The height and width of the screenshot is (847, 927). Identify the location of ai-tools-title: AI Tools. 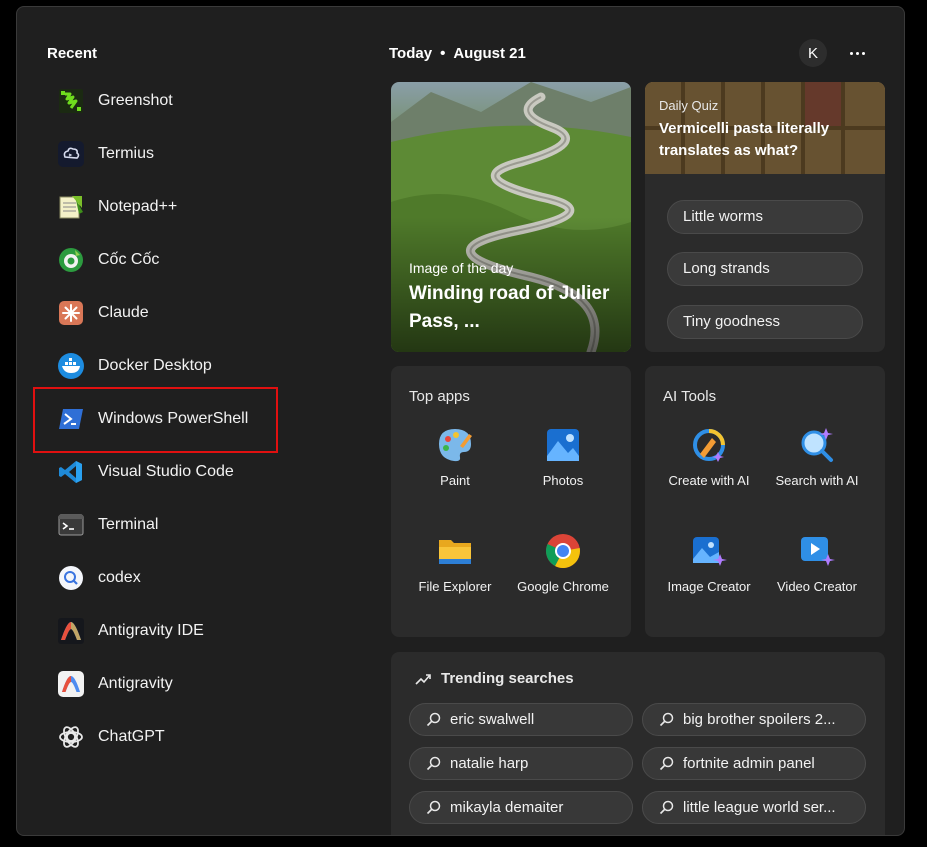
(690, 396).